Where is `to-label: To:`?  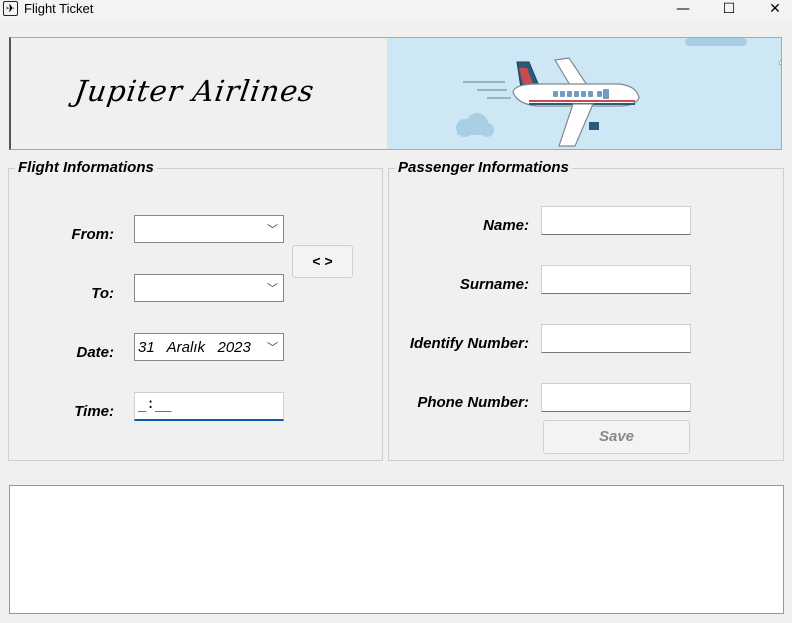
to-label: To: is located at coordinates (102, 293).